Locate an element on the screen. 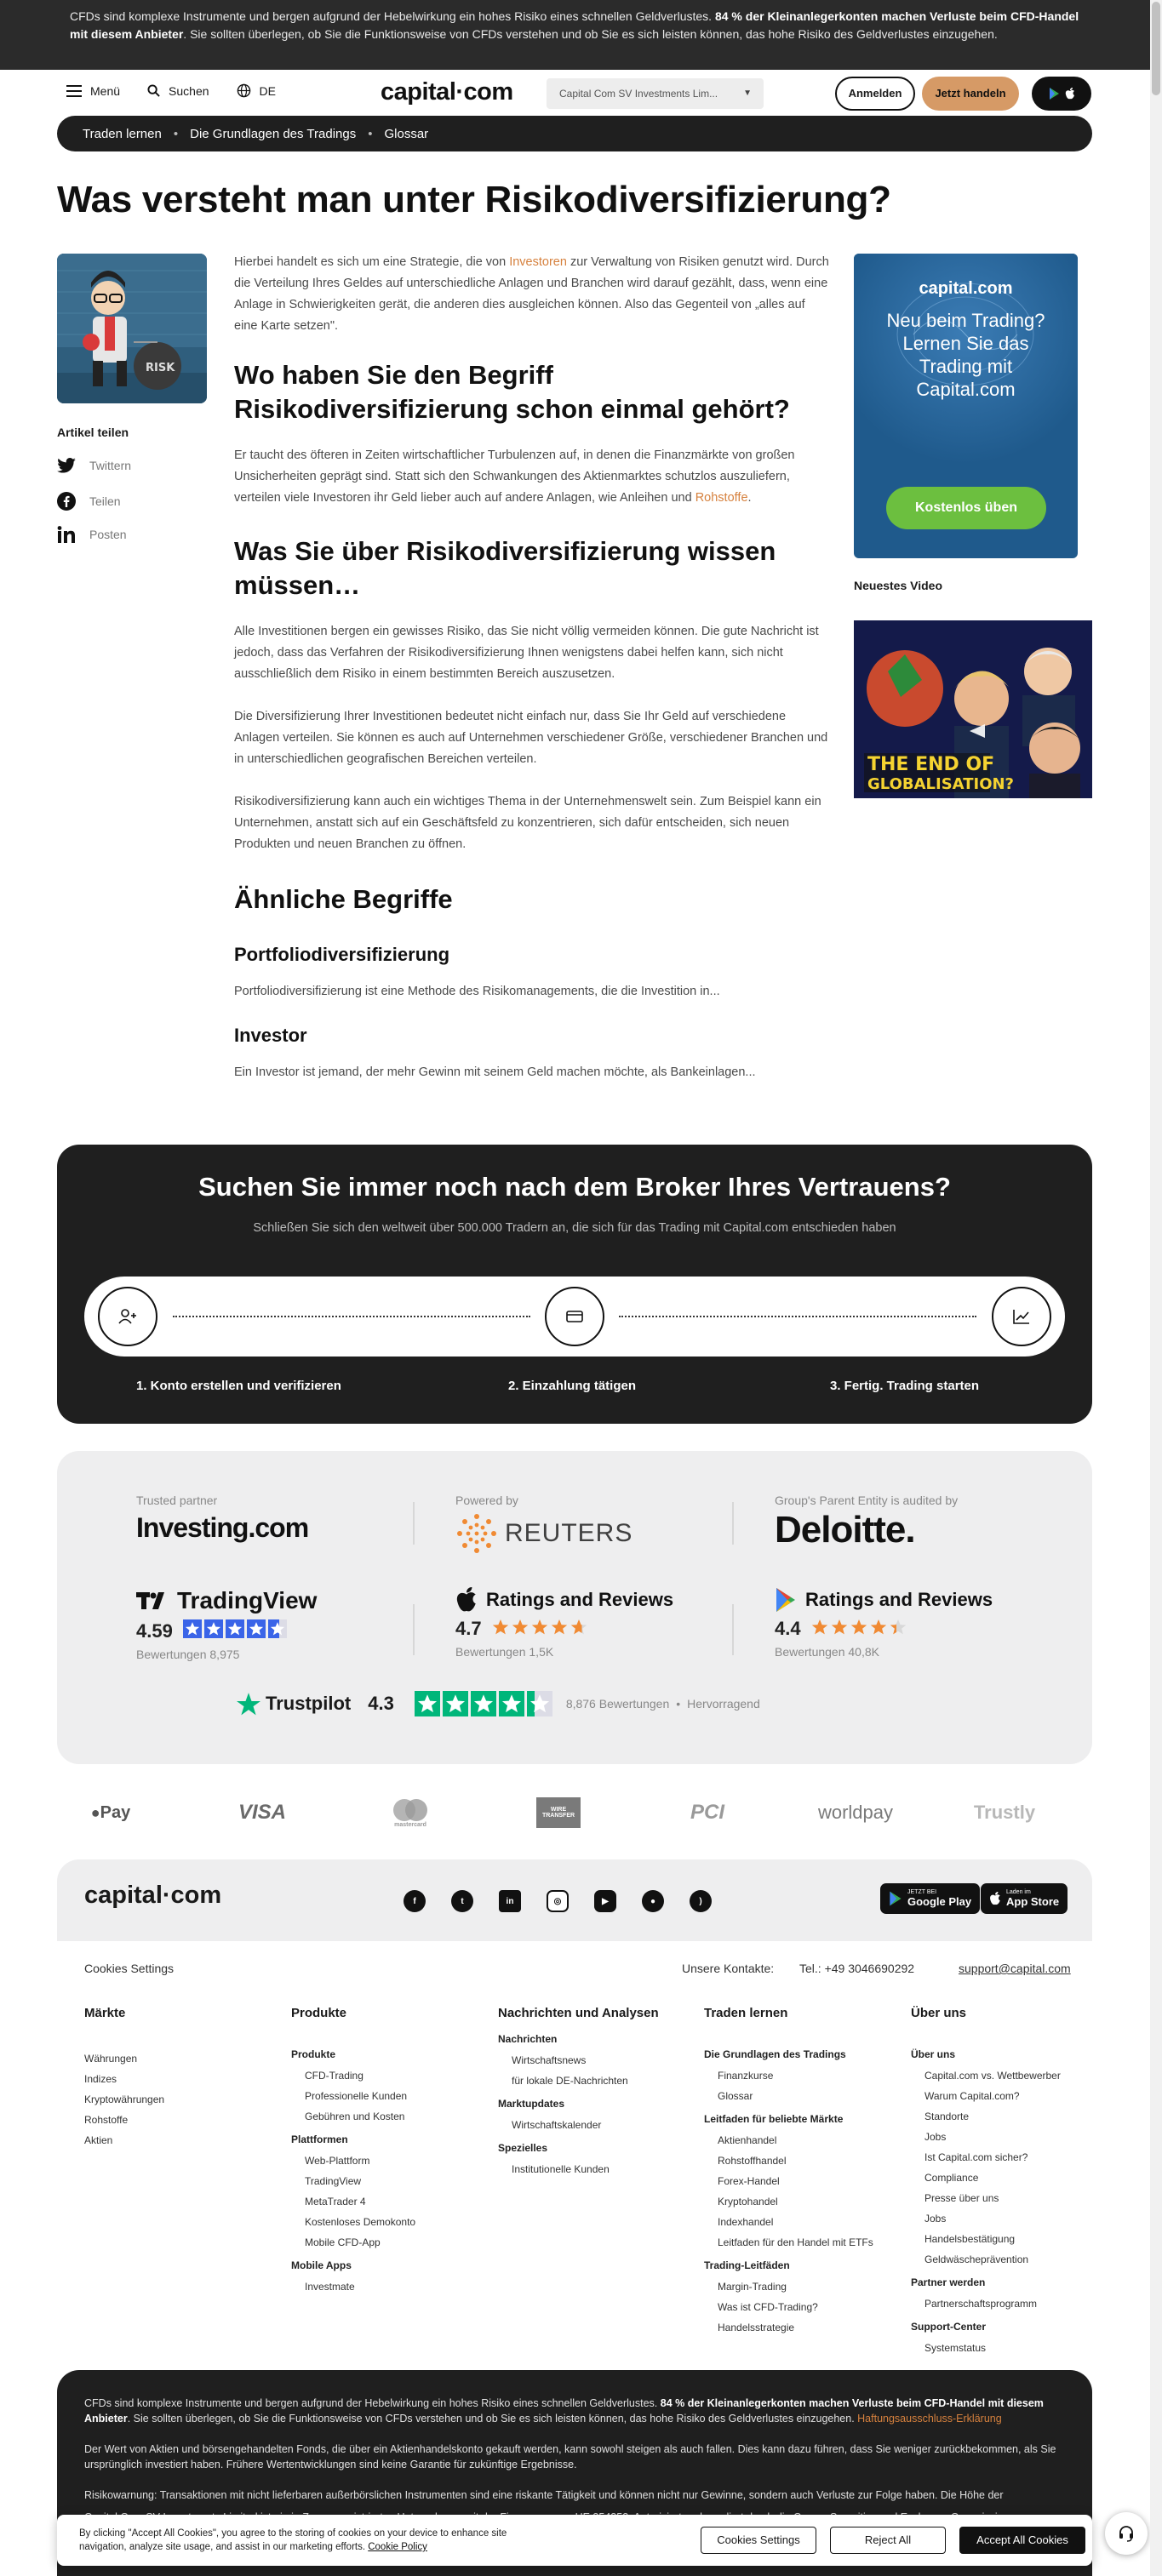  footer-link: Institutionelle Kunden is located at coordinates (596, 2169).